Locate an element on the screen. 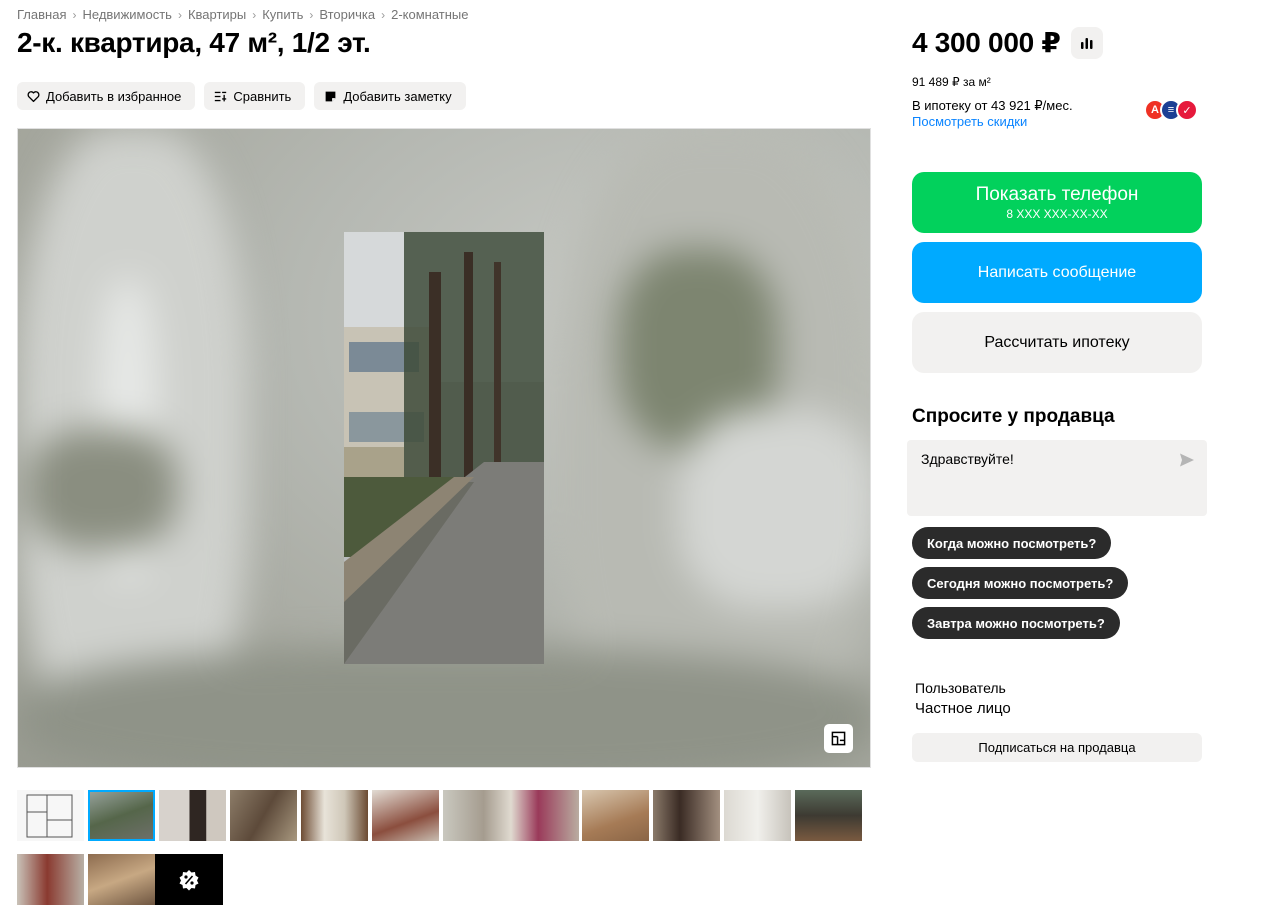 The width and height of the screenshot is (1279, 910). compare-label: Сравнить is located at coordinates (262, 96).